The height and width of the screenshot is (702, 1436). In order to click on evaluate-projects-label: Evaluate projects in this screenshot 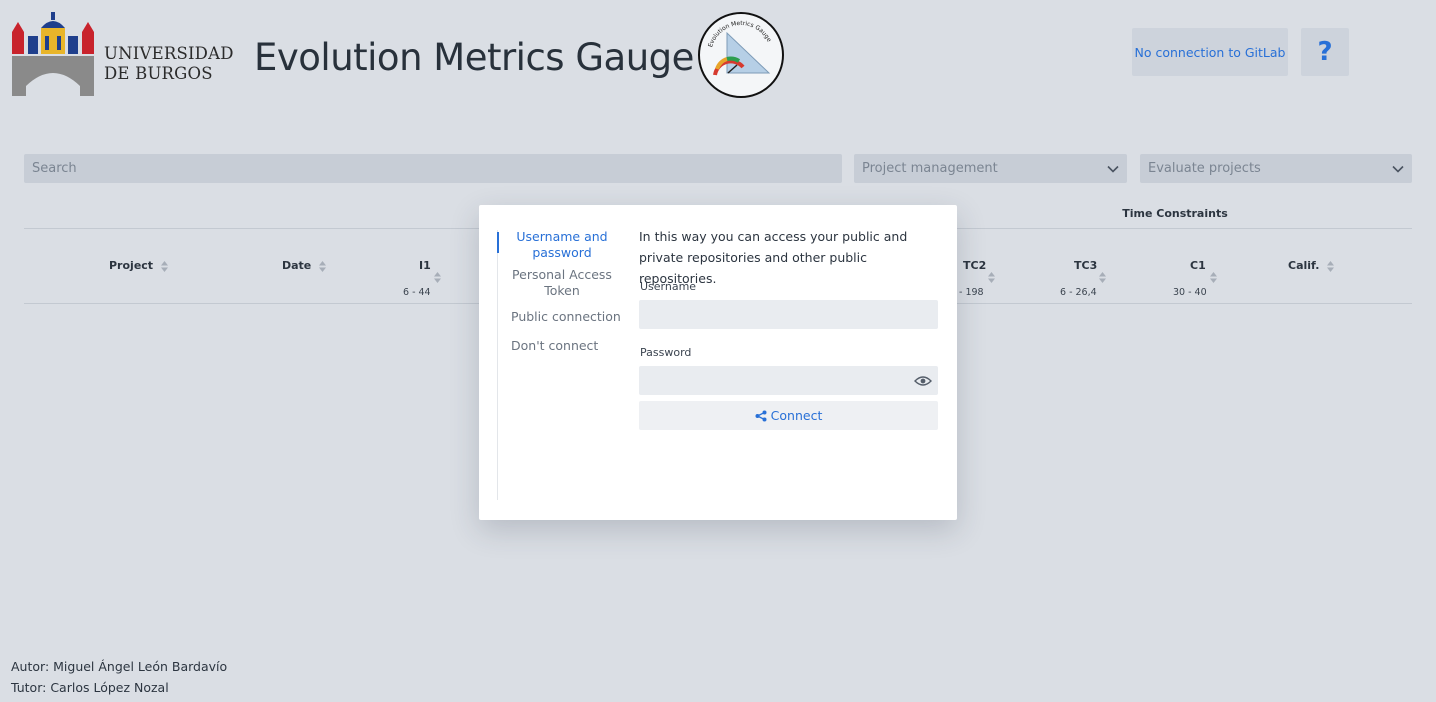, I will do `click(1204, 168)`.